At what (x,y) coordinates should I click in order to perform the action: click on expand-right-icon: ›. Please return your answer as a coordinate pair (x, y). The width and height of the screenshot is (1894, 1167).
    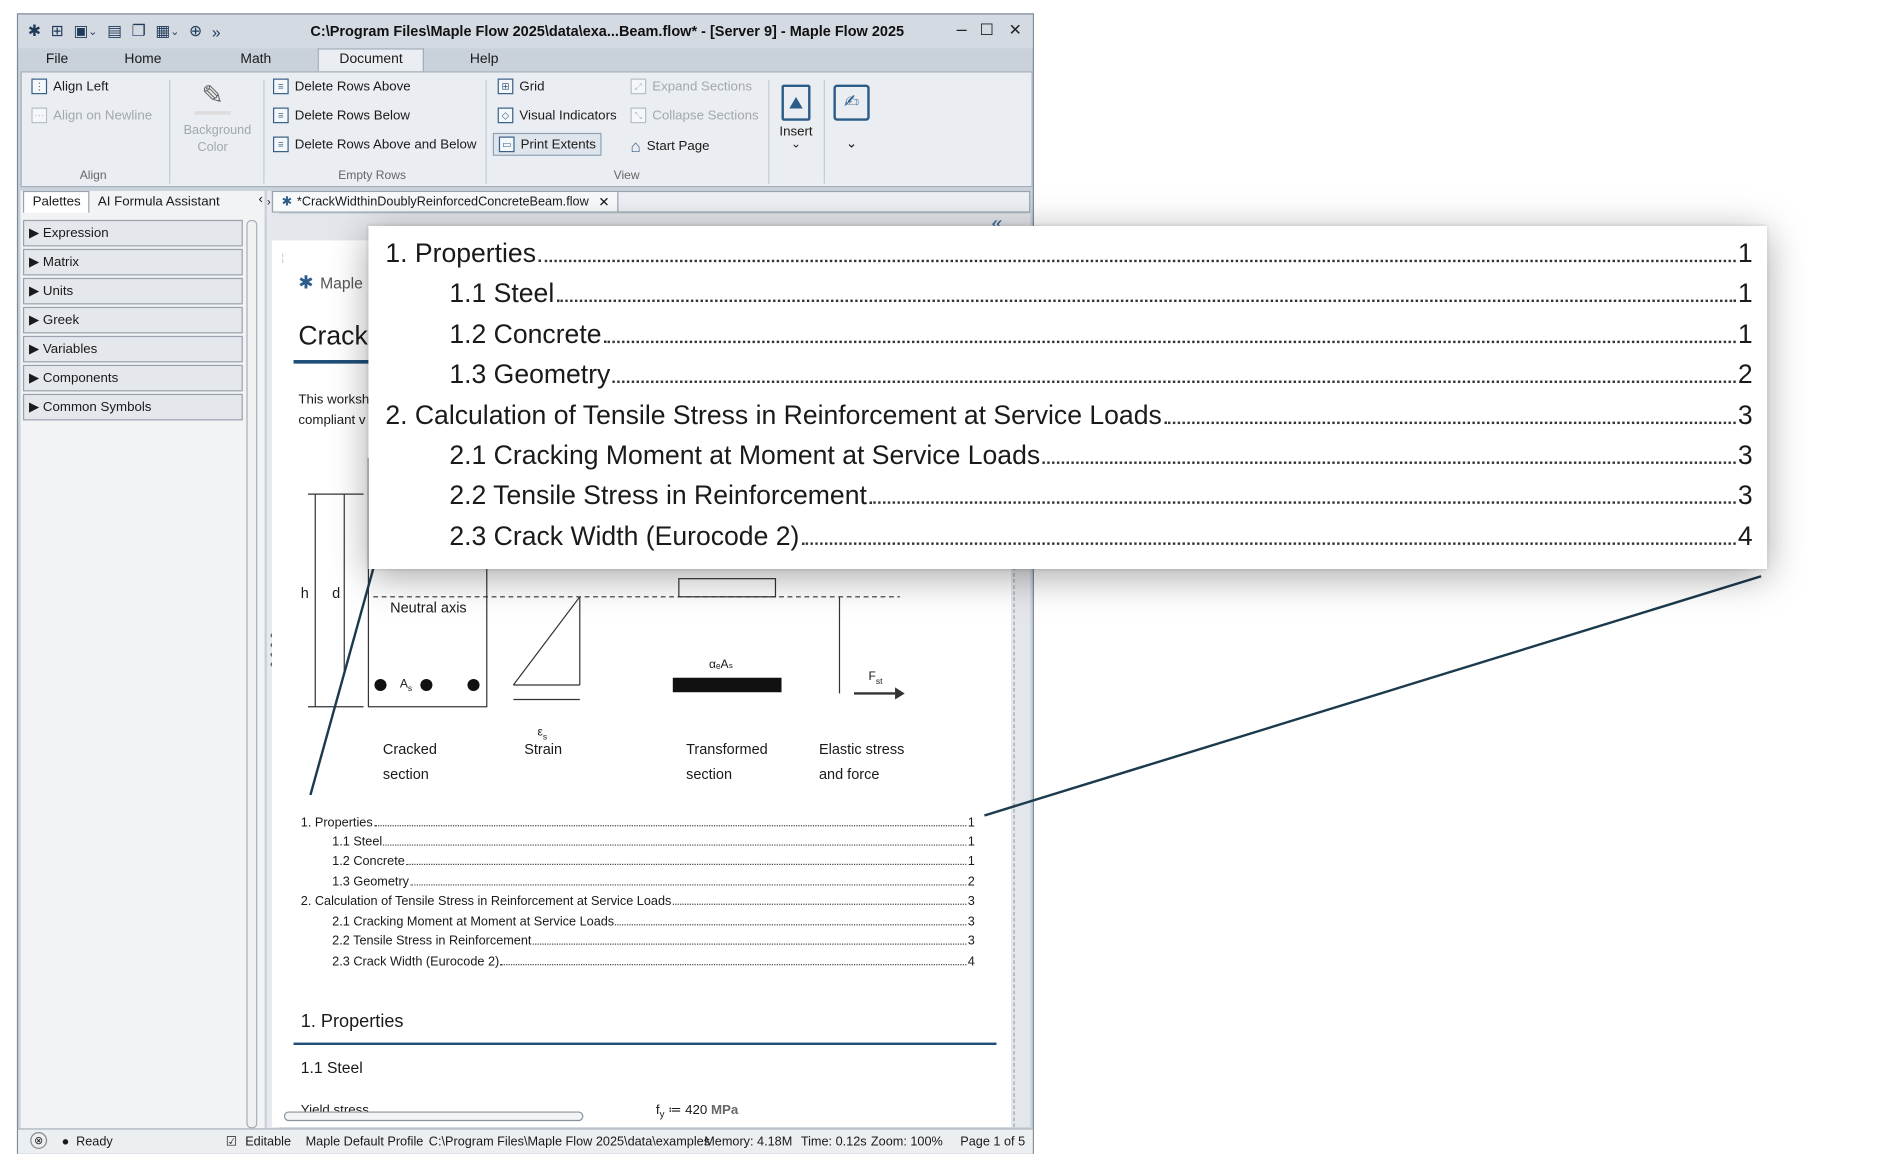
    Looking at the image, I should click on (269, 202).